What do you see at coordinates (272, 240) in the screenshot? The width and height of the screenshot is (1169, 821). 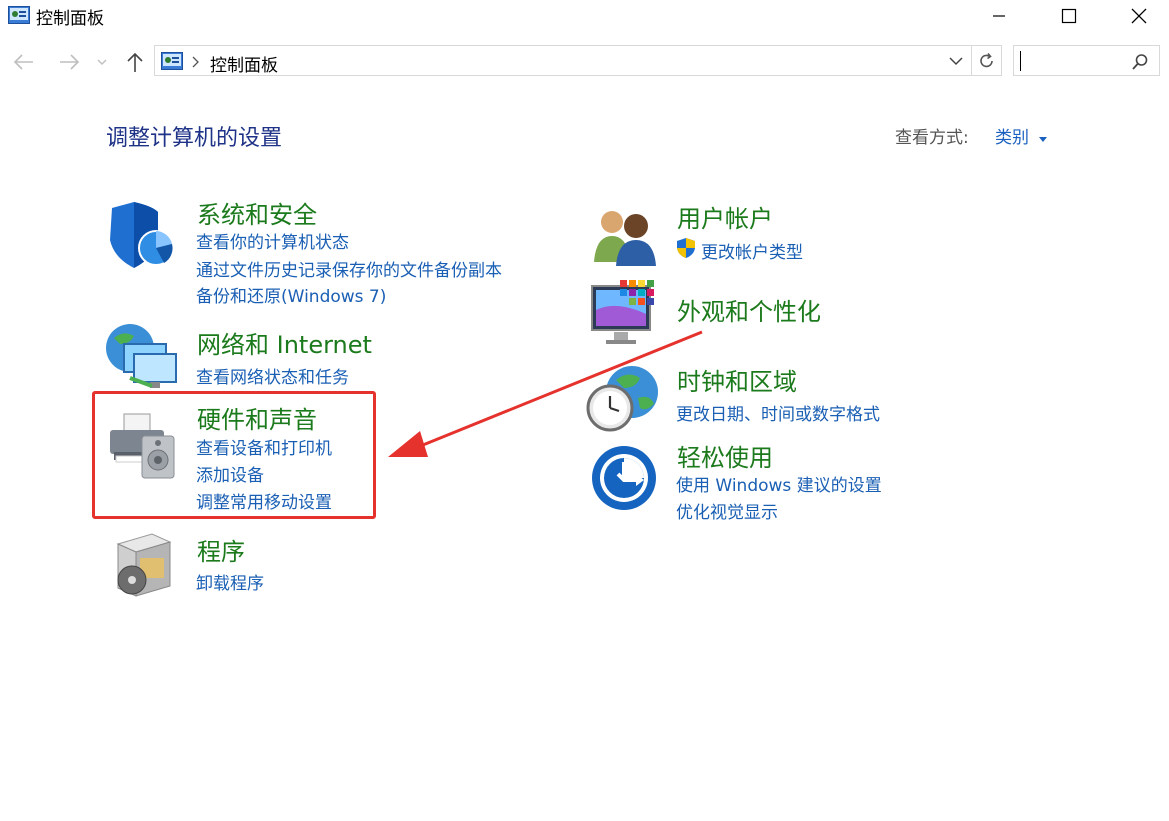 I see `link-view-computer-status: 查看你的计算机状态` at bounding box center [272, 240].